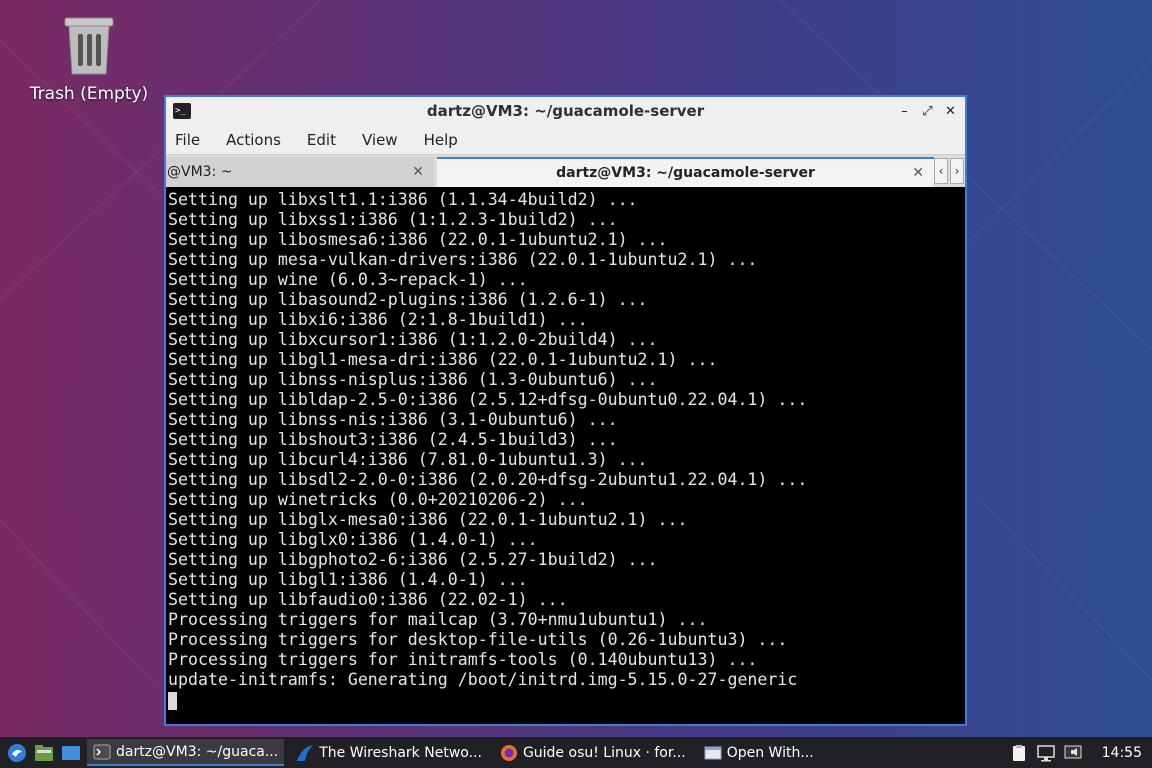  I want to click on desktop-trash: Trash (Empty), so click(89, 59).